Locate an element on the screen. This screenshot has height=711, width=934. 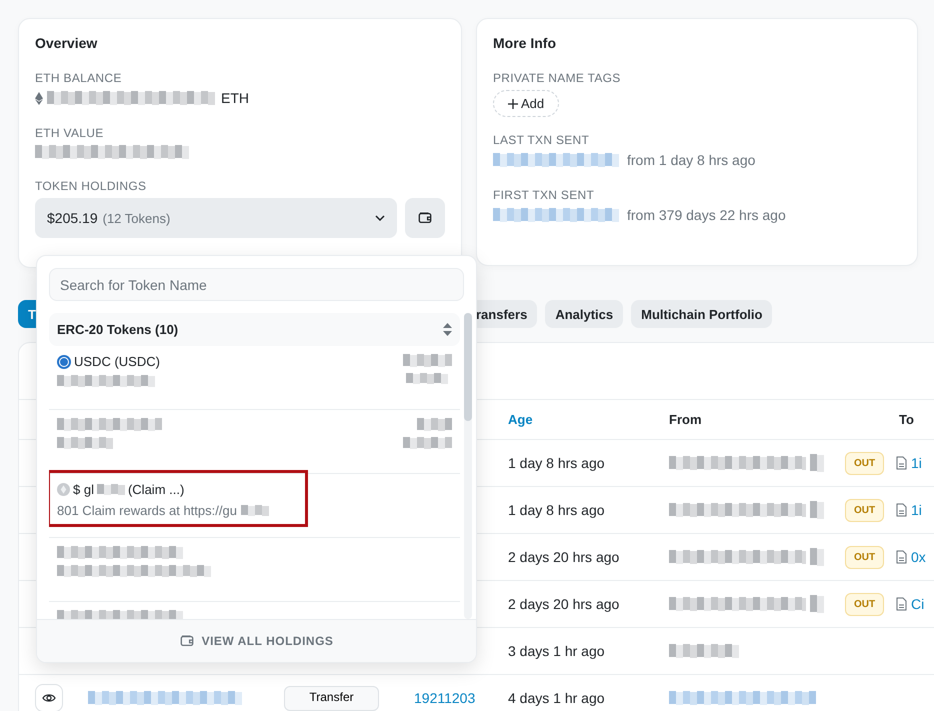
field-label: ETH BALANCE is located at coordinates (79, 78).